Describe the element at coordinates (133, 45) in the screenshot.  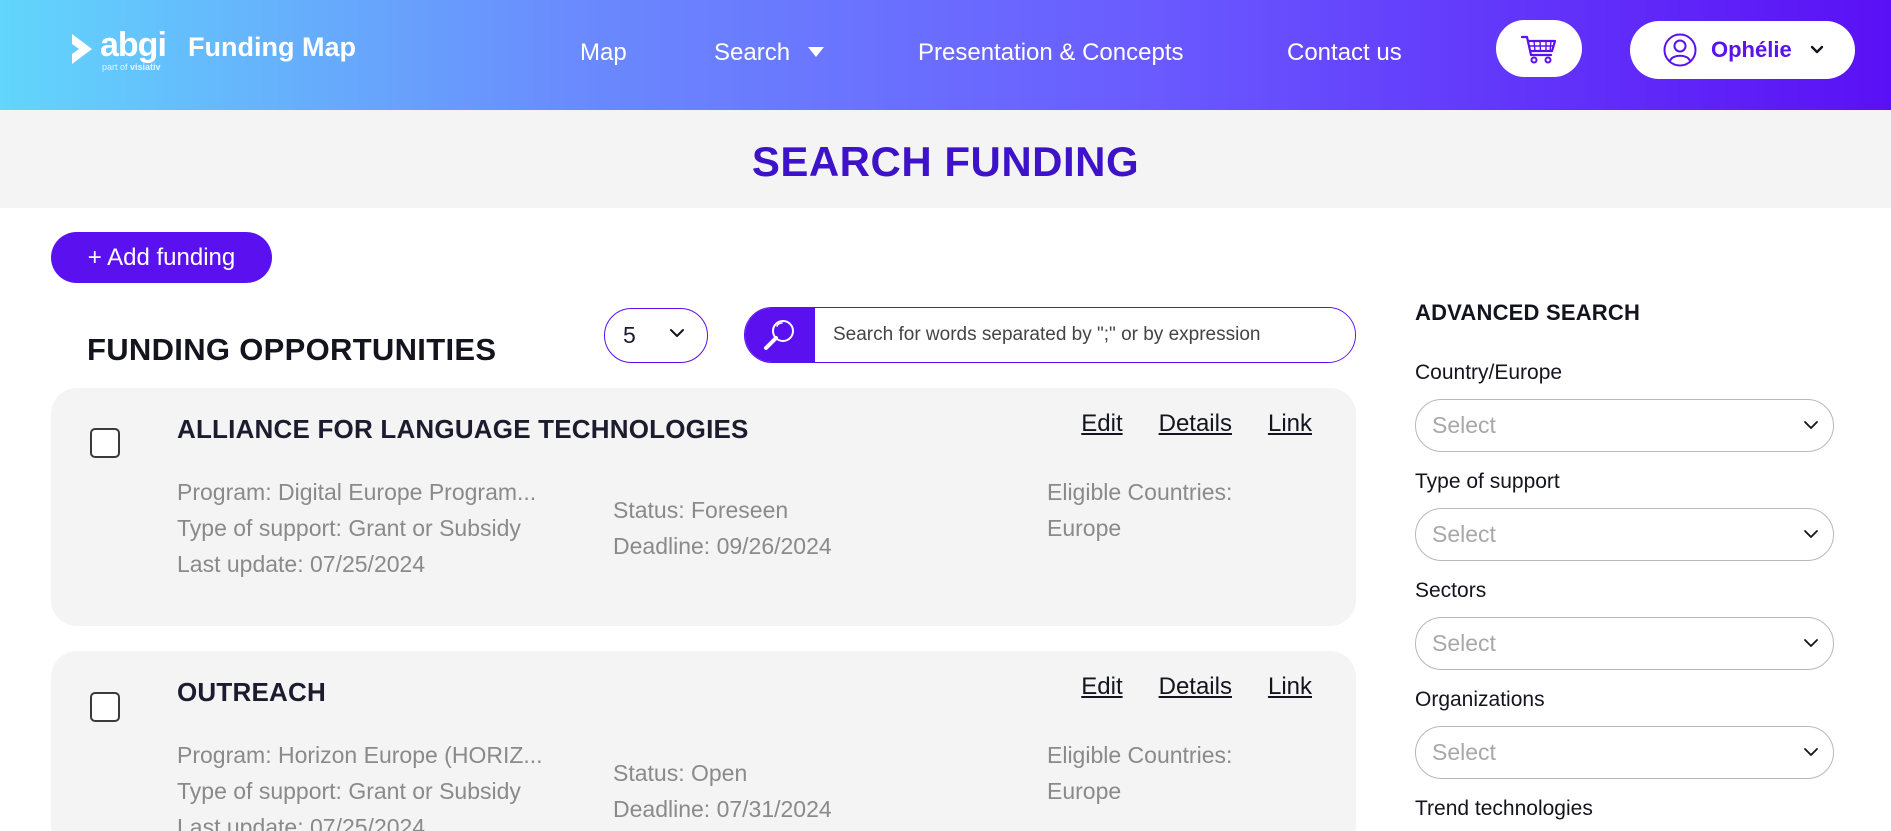
I see `logo-wordmark: abgi` at that location.